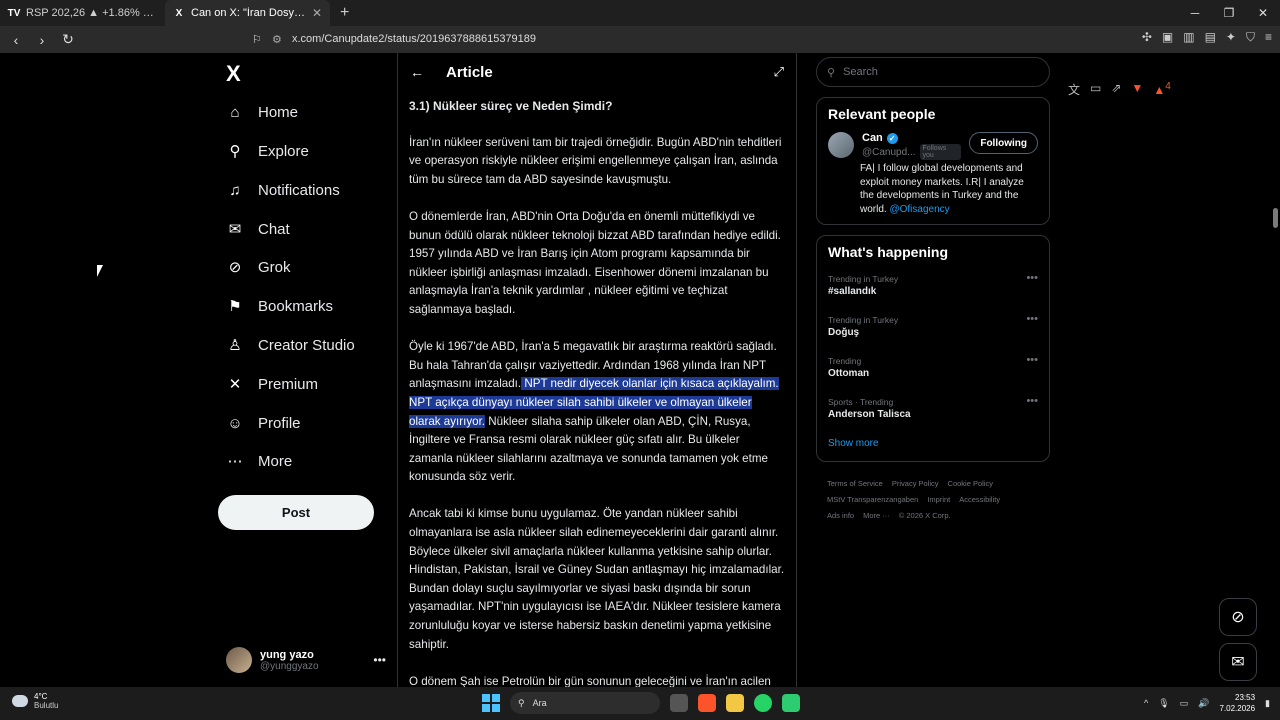 The height and width of the screenshot is (720, 1280). What do you see at coordinates (1161, 89) in the screenshot?
I see `rewards-icon: ▲4` at bounding box center [1161, 89].